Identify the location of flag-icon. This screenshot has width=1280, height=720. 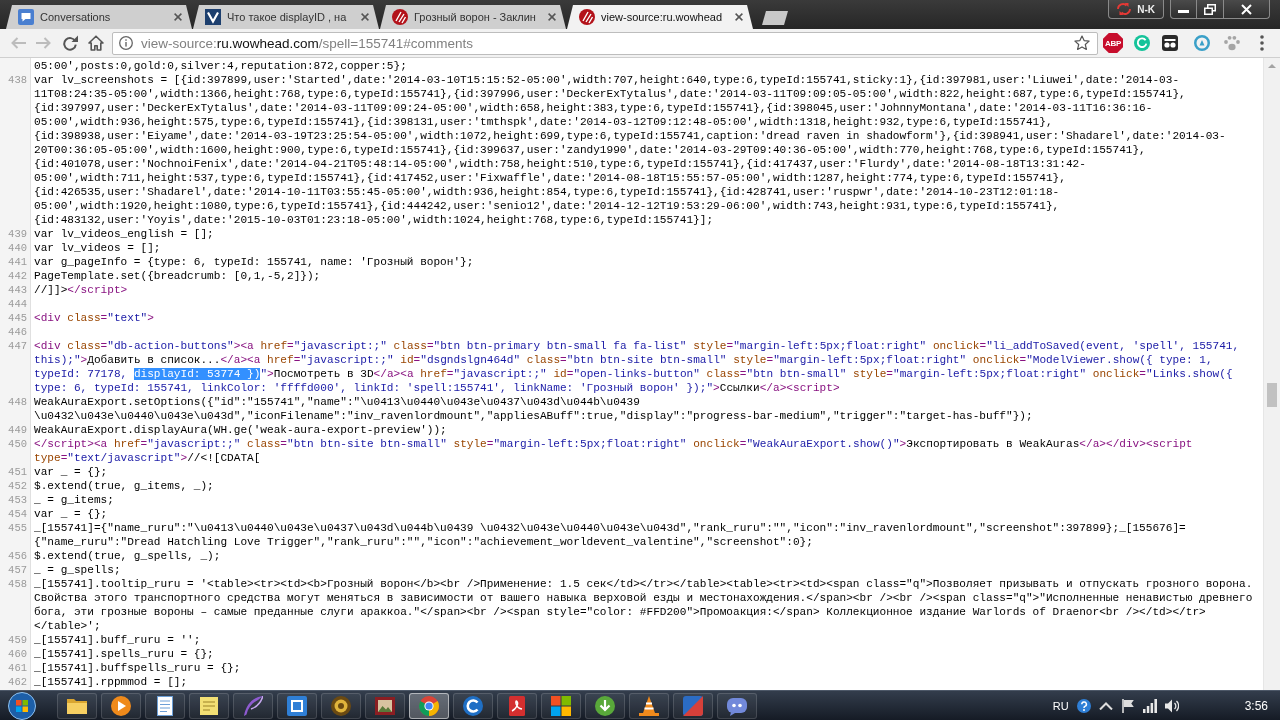
(1127, 705).